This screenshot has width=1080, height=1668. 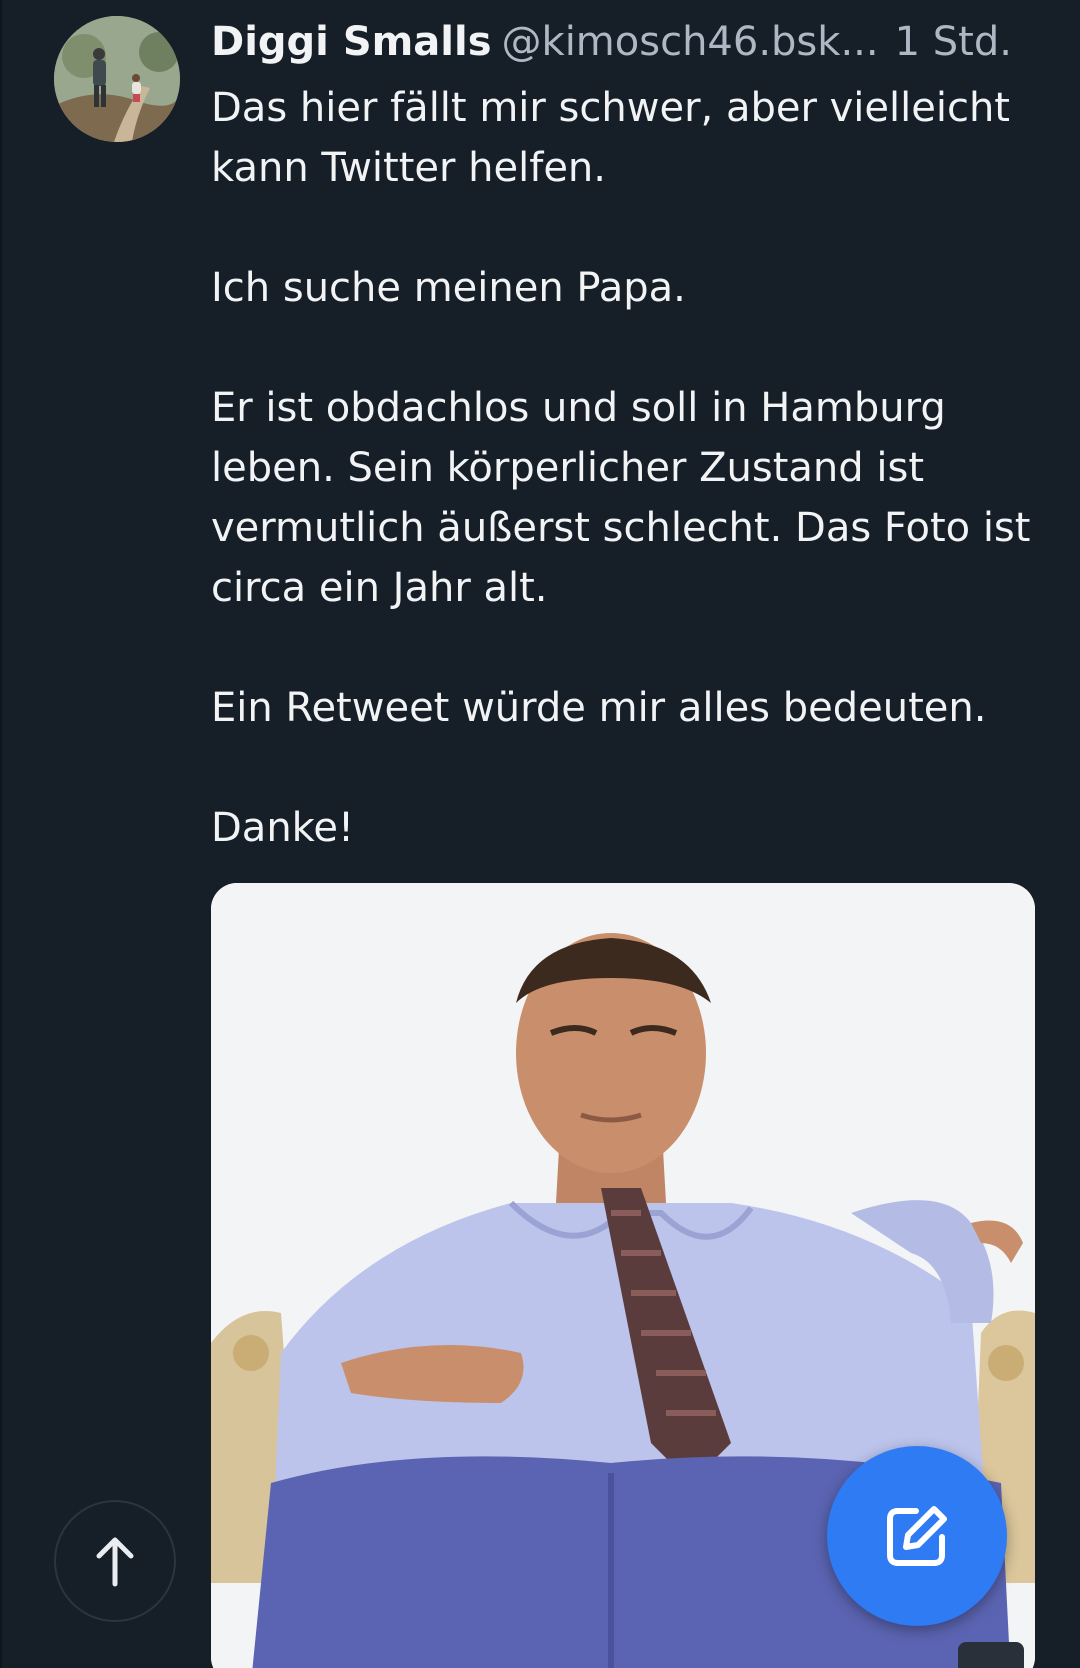 What do you see at coordinates (351, 42) in the screenshot?
I see `author-name: Diggi Smalls` at bounding box center [351, 42].